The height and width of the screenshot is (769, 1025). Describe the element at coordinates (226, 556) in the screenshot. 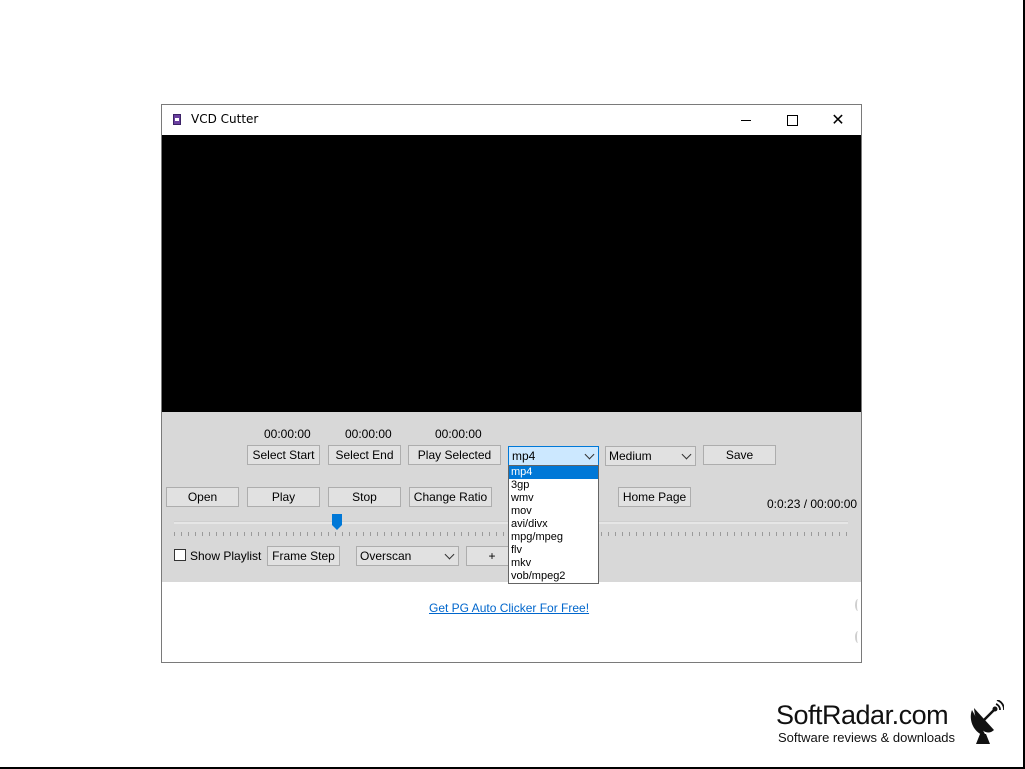

I see `show-playlist-label: Show Playlist` at that location.